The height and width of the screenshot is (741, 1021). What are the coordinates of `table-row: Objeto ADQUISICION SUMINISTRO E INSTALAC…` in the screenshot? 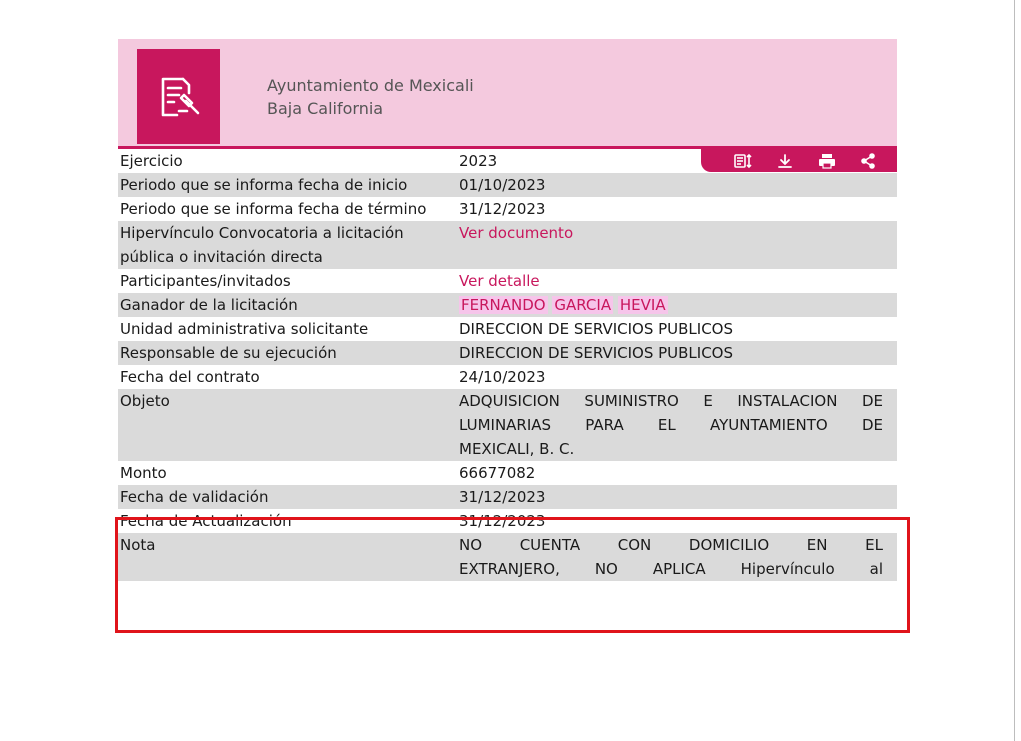 It's located at (507, 425).